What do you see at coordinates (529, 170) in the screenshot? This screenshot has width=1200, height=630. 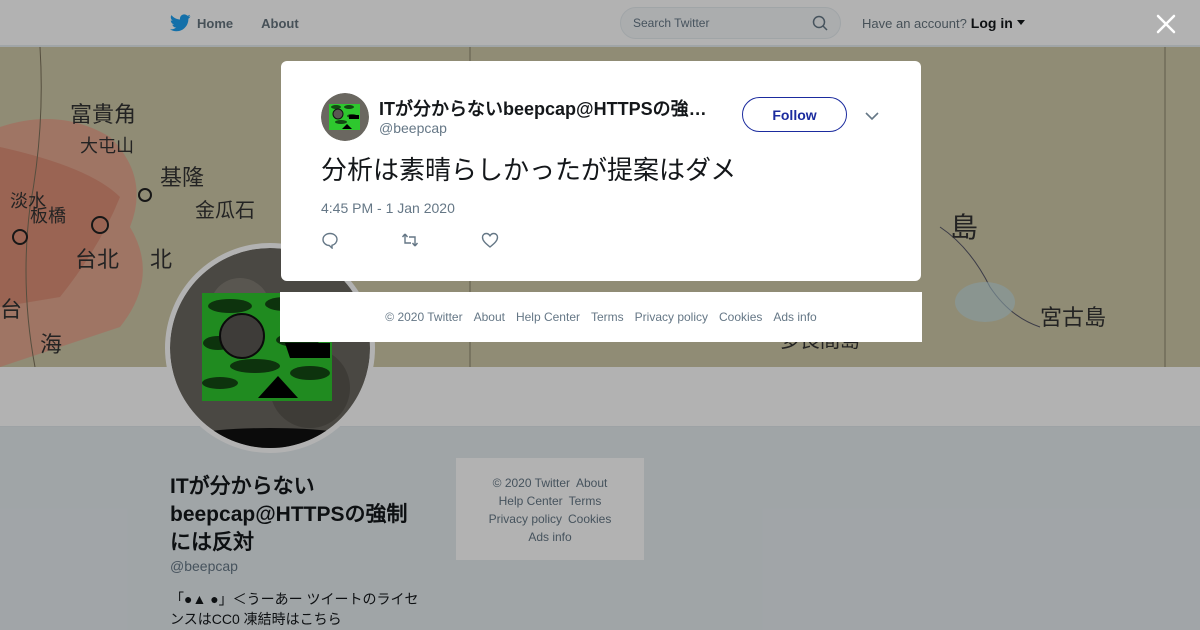 I see `tweet-text: 分析は素晴らしかったが提案はダメ` at bounding box center [529, 170].